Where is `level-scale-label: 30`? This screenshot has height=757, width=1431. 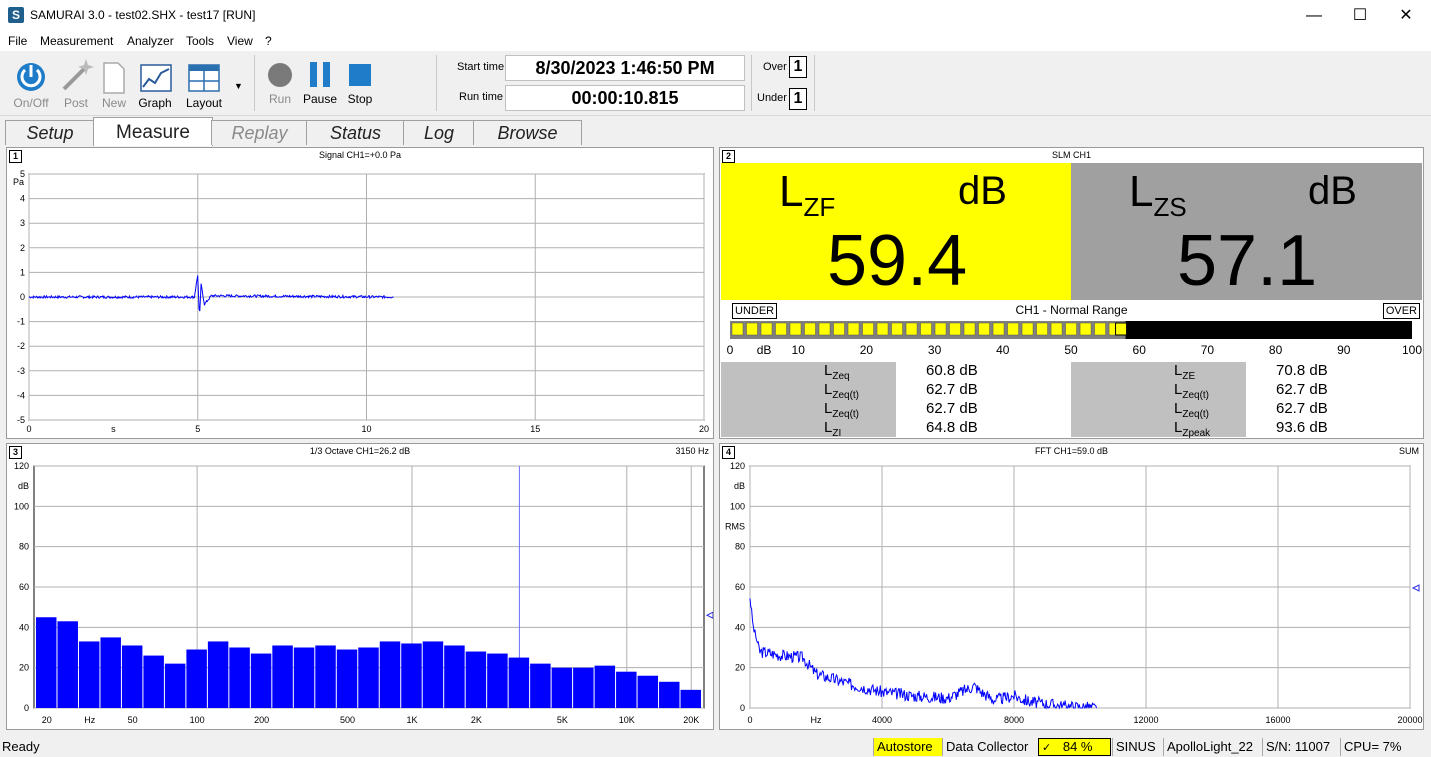
level-scale-label: 30 is located at coordinates (935, 350).